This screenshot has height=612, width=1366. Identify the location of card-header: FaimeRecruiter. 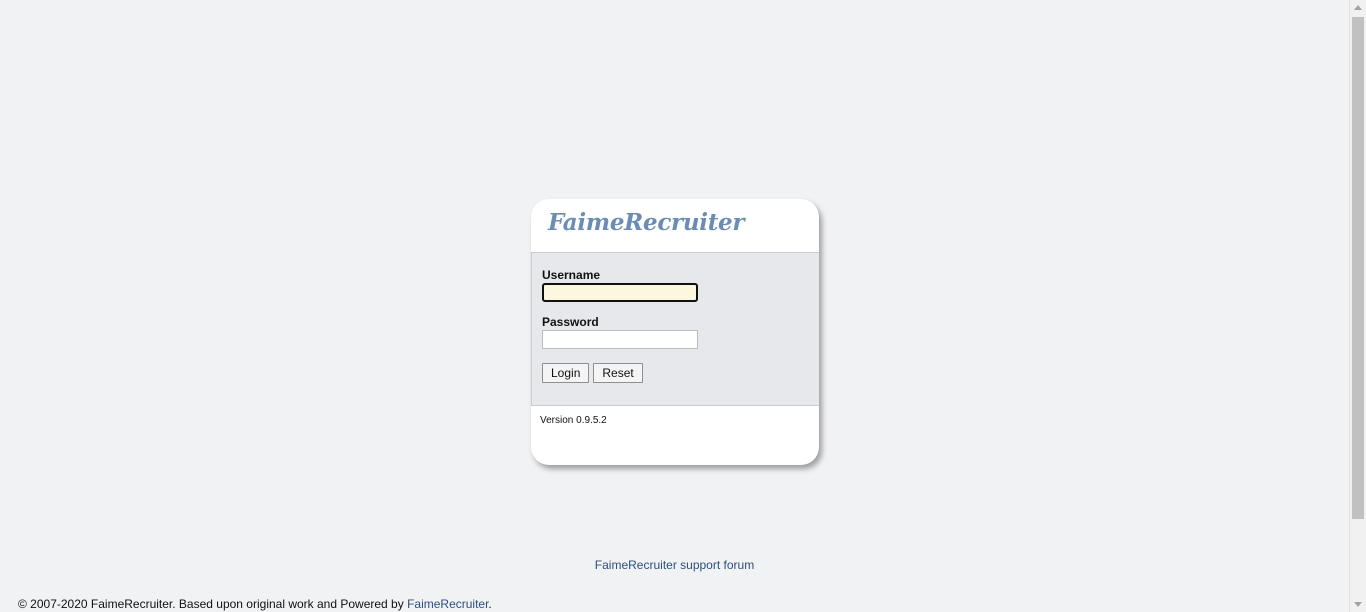
(675, 226).